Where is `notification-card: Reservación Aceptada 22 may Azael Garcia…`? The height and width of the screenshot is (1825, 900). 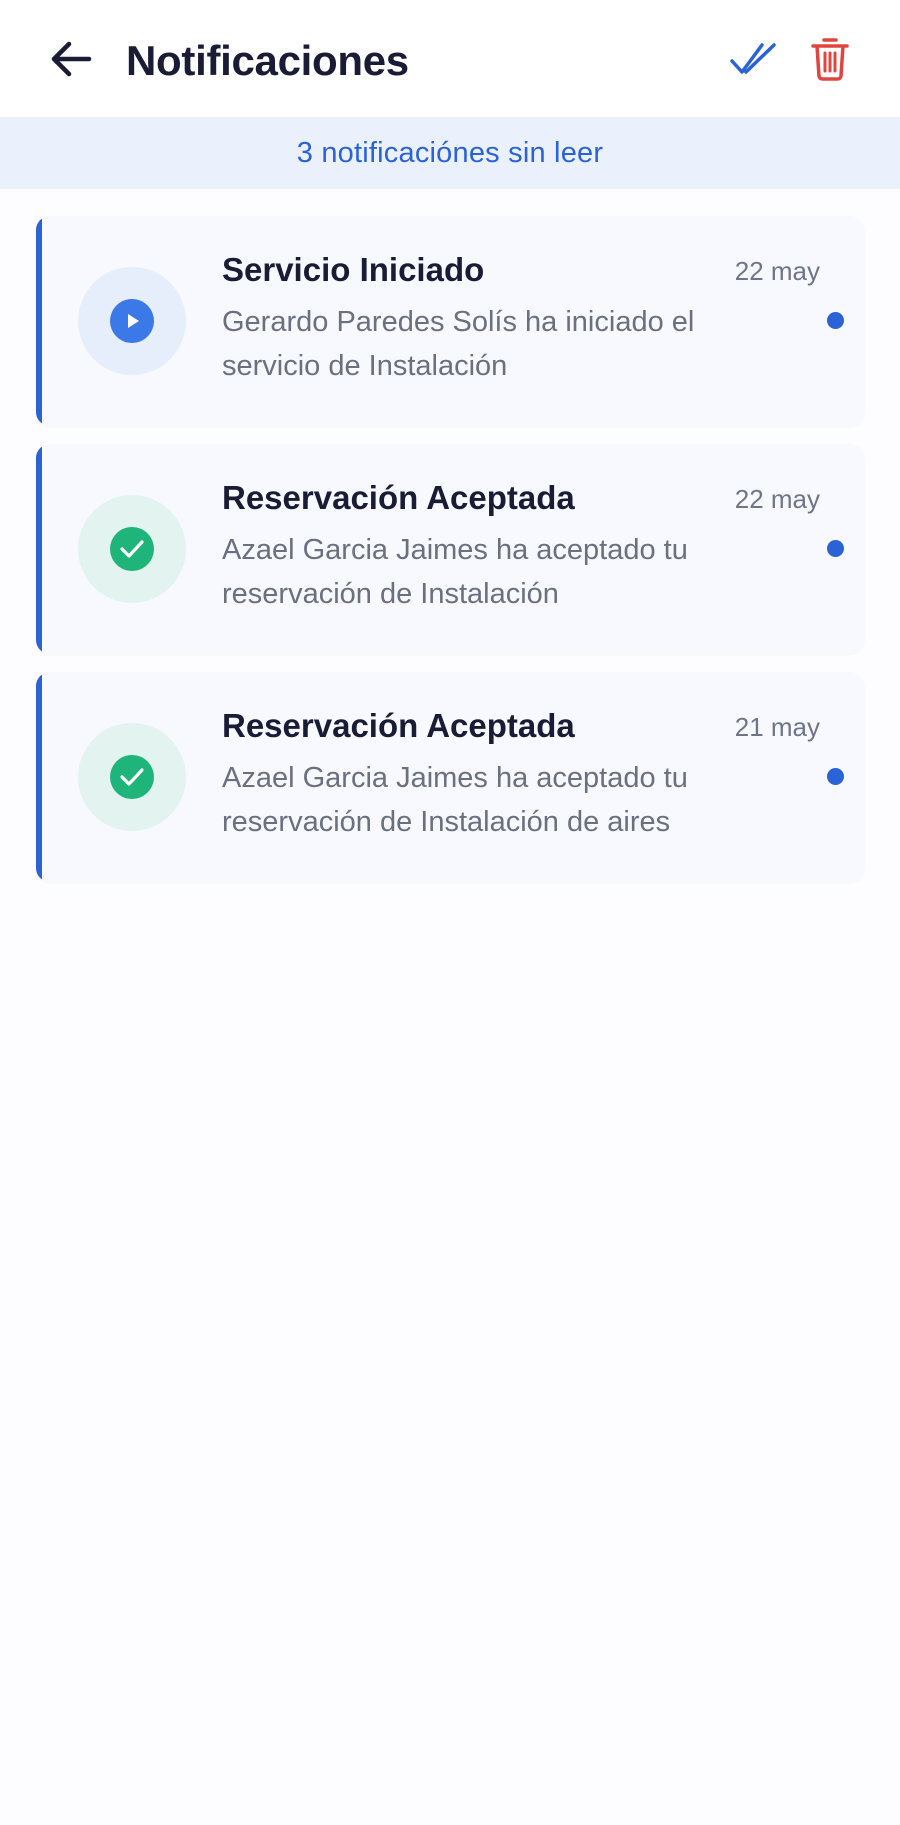 notification-card: Reservación Aceptada 22 may Azael Garcia… is located at coordinates (450, 549).